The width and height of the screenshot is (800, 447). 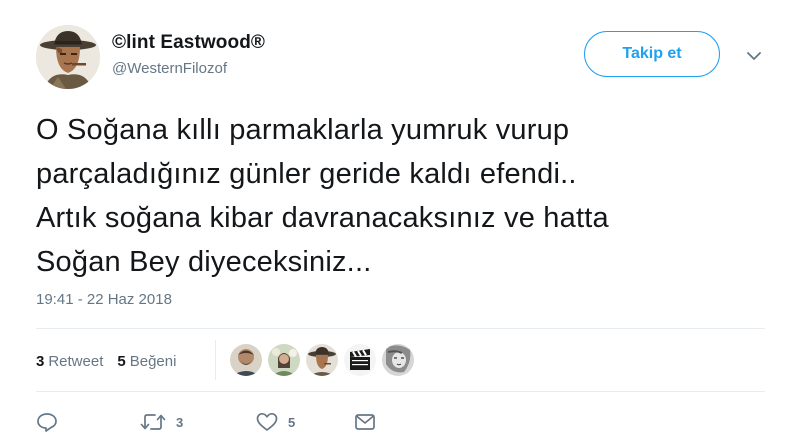 I want to click on reply-icon, so click(x=47, y=422).